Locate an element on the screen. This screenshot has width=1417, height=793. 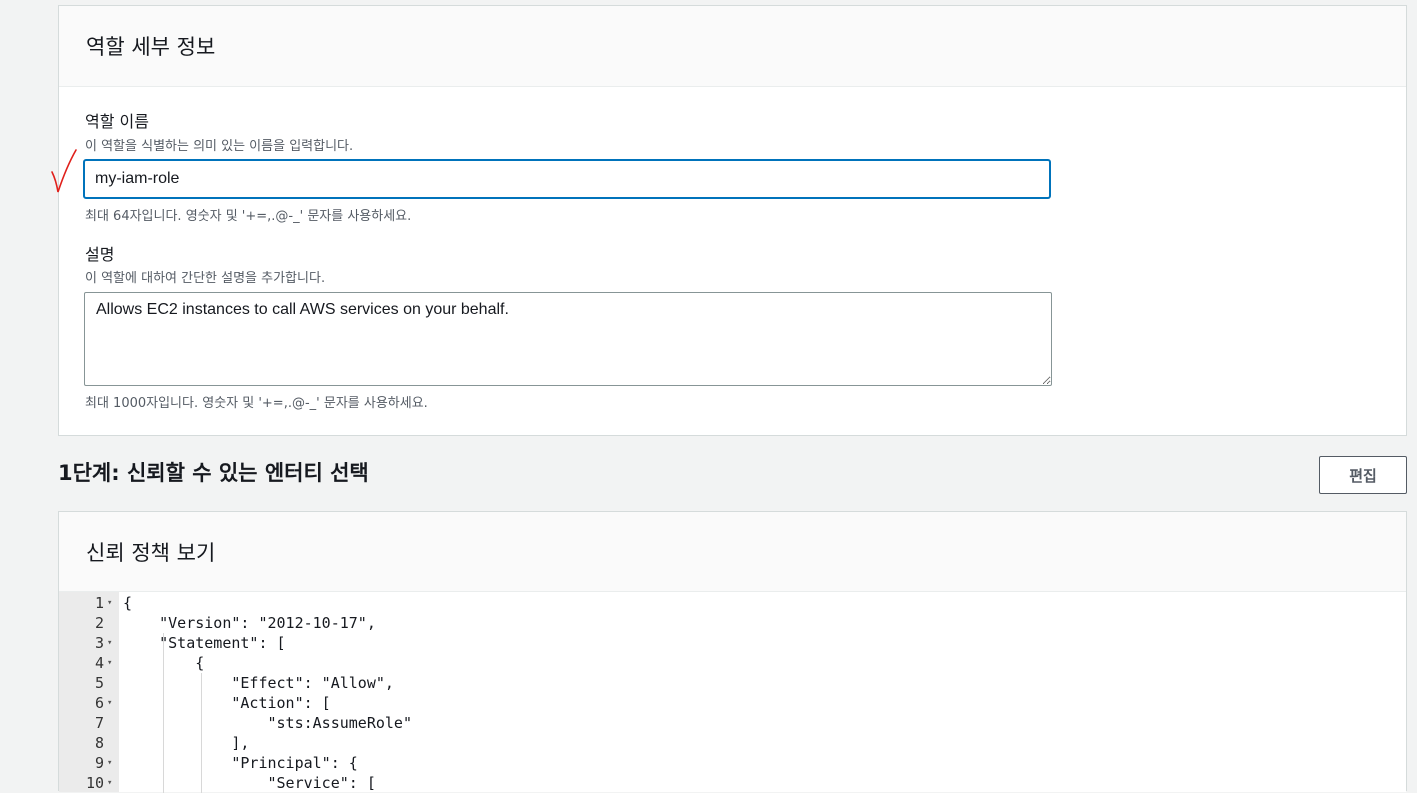
code-line: 2 "Version": "2012-10-17", is located at coordinates (732, 623).